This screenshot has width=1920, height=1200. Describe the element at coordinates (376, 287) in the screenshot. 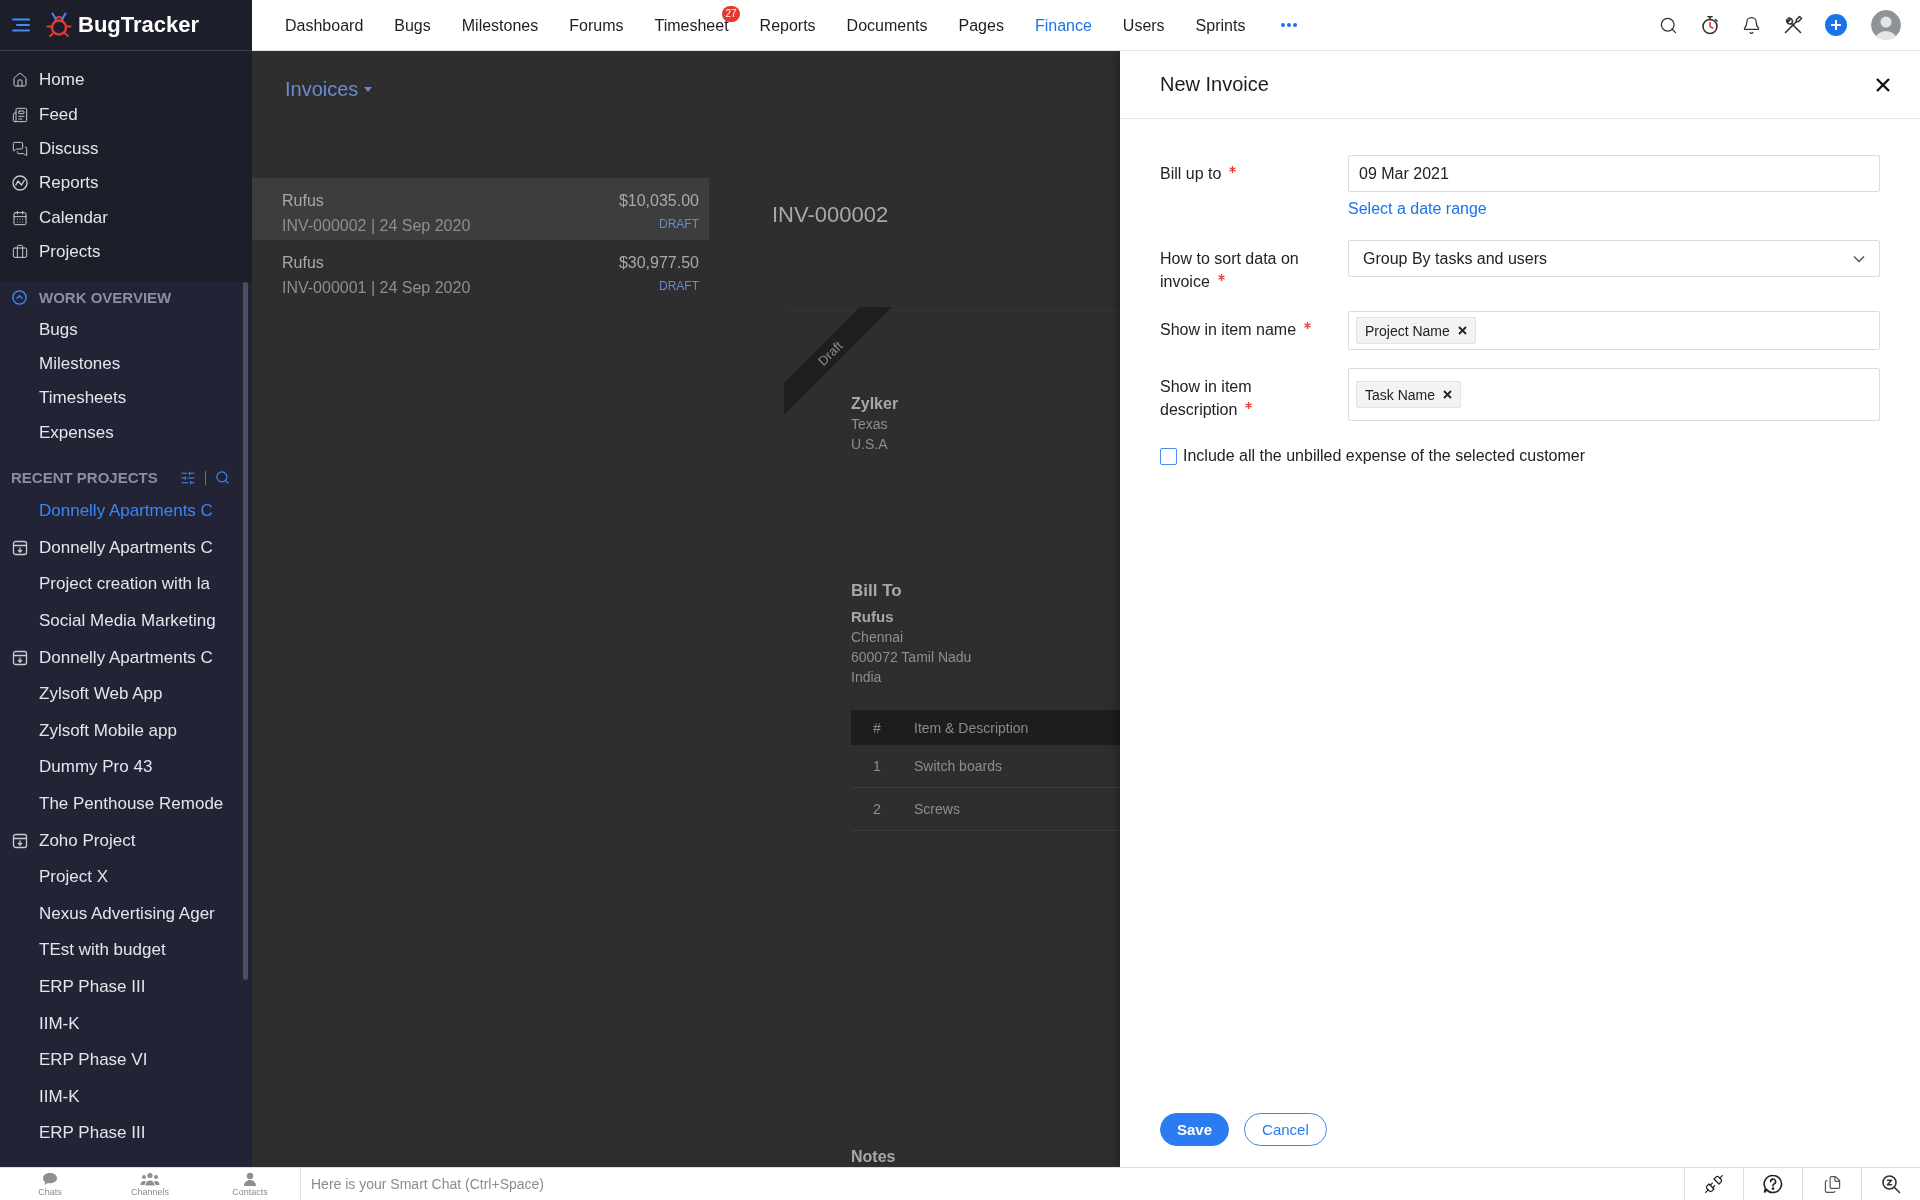

I see `invoice-reference: INV-000001 | 24 Sep 2020` at that location.